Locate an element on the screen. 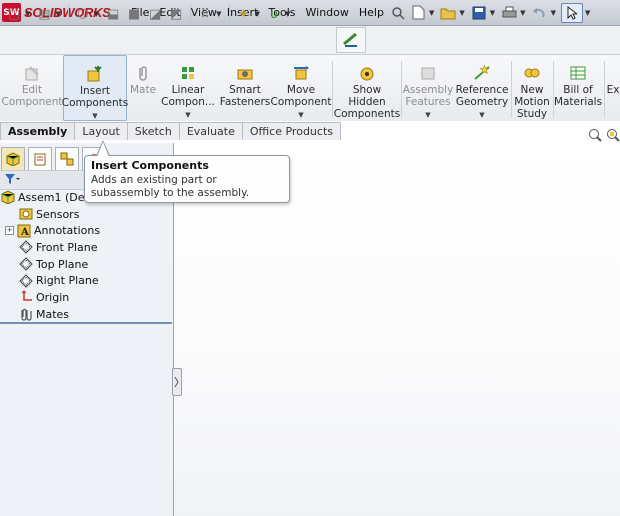  insert-components-icon is located at coordinates (95, 74).